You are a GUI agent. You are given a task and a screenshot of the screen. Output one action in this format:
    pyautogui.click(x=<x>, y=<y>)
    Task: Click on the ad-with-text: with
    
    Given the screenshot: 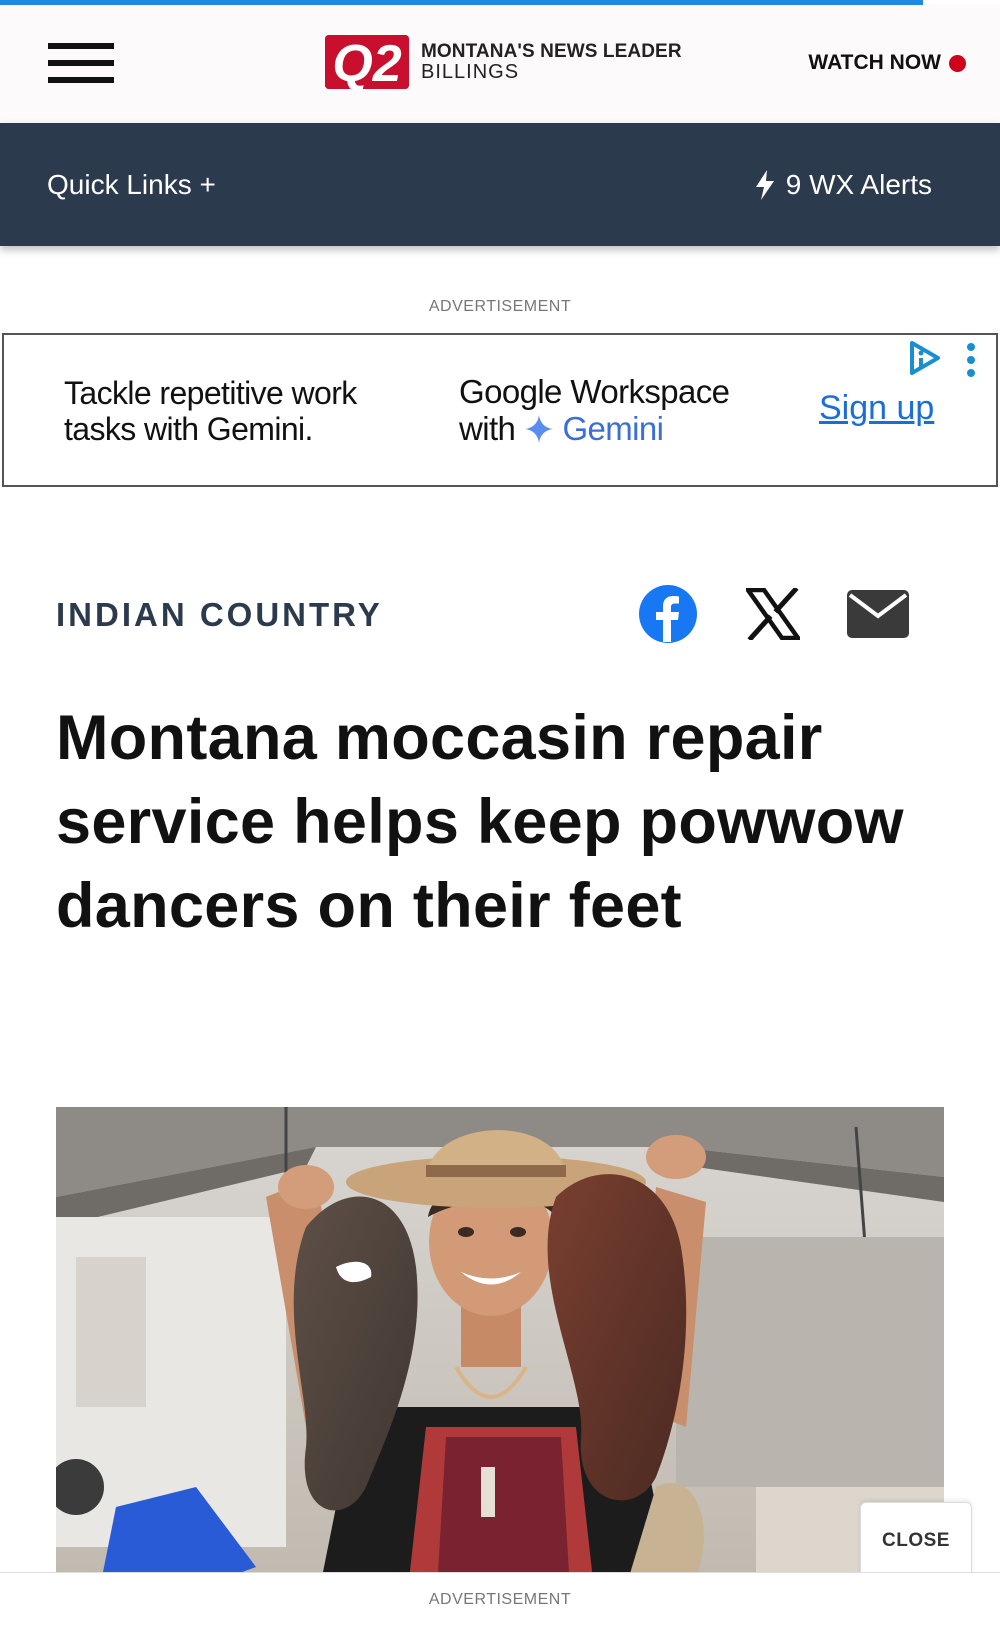 What is the action you would take?
    pyautogui.click(x=487, y=428)
    